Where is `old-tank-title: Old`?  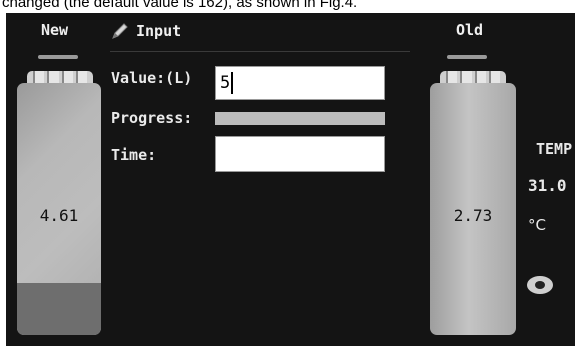 old-tank-title: Old is located at coordinates (470, 30).